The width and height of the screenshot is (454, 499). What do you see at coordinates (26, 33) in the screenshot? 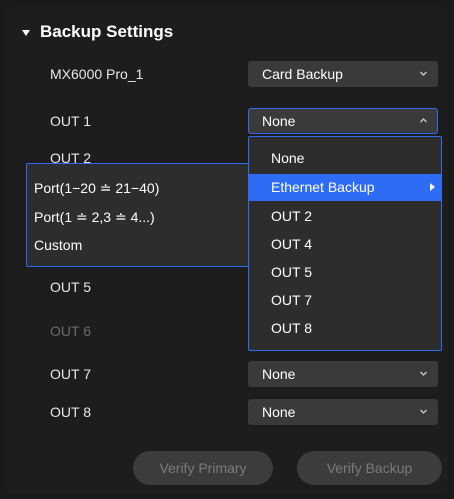
I see `caret-down-icon` at bounding box center [26, 33].